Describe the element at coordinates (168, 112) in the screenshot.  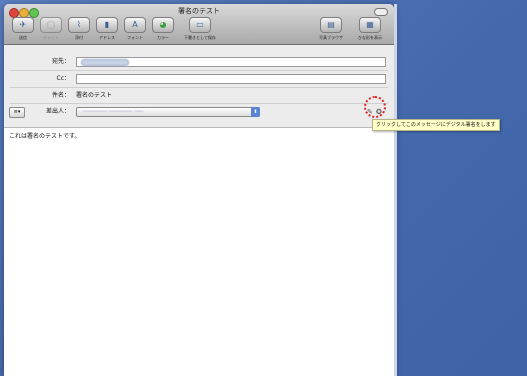
I see `from-popup: ──────── ──────── ─── ⬍` at that location.